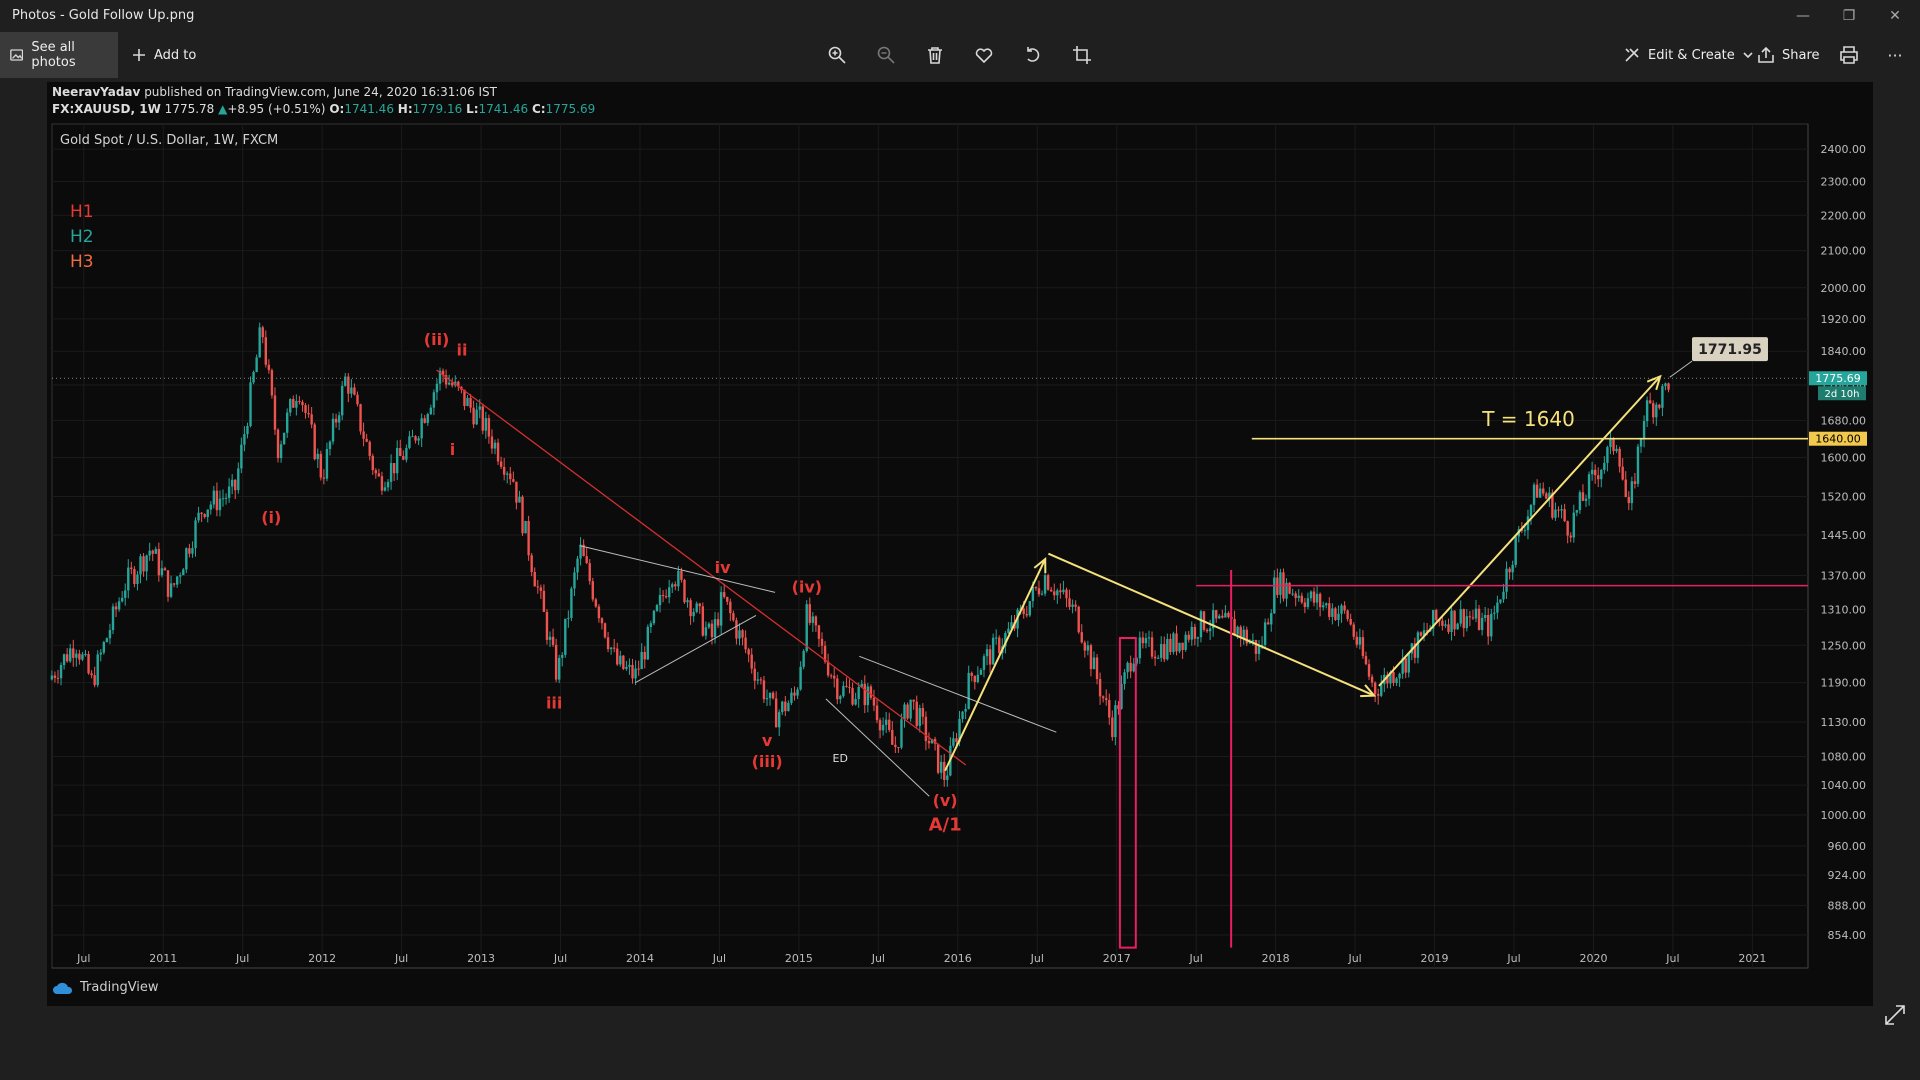  What do you see at coordinates (1844, 722) in the screenshot?
I see `y-tick-label: 1130.00` at bounding box center [1844, 722].